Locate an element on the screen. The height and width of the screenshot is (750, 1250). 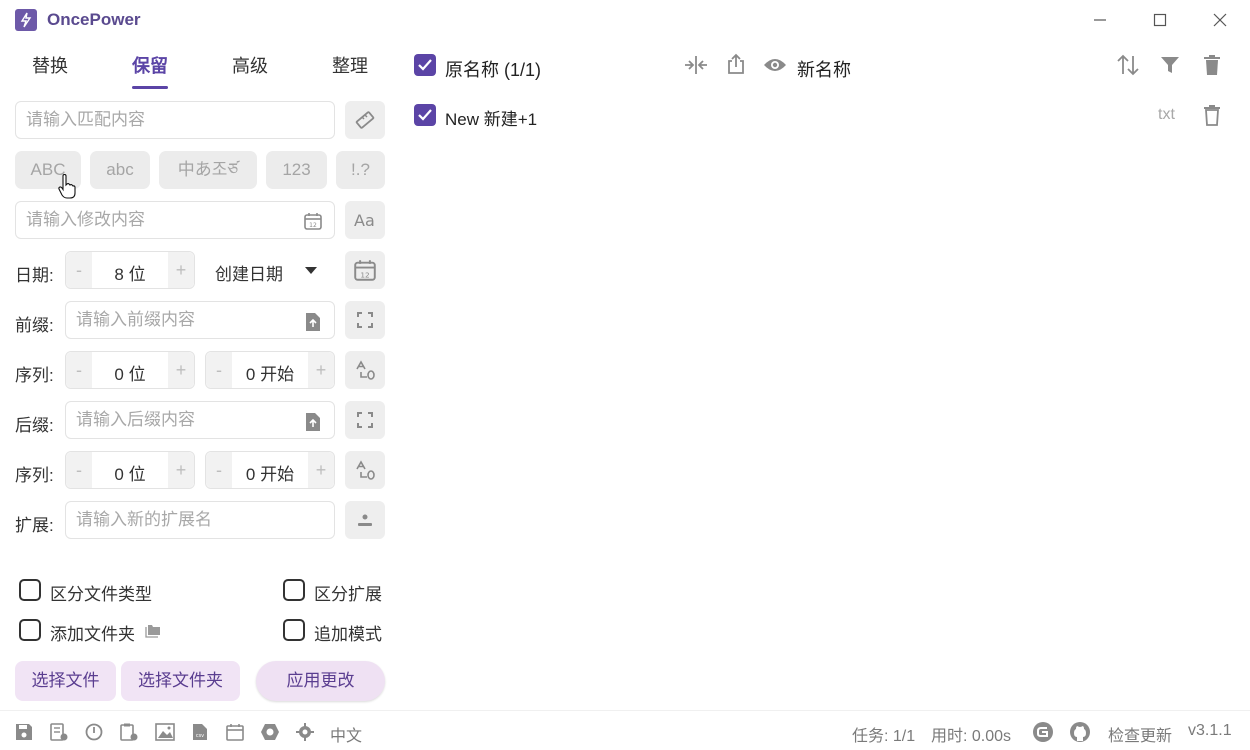
svg-text: Aa is located at coordinates (364, 220).